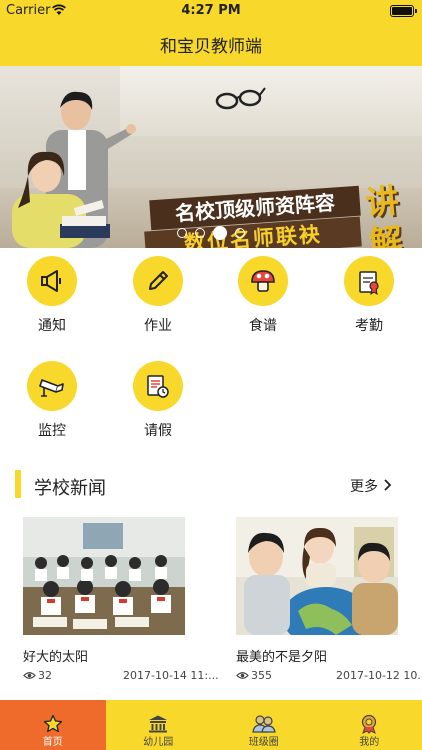 The width and height of the screenshot is (422, 750). What do you see at coordinates (52, 431) in the screenshot?
I see `grid-item-label: 监控` at bounding box center [52, 431].